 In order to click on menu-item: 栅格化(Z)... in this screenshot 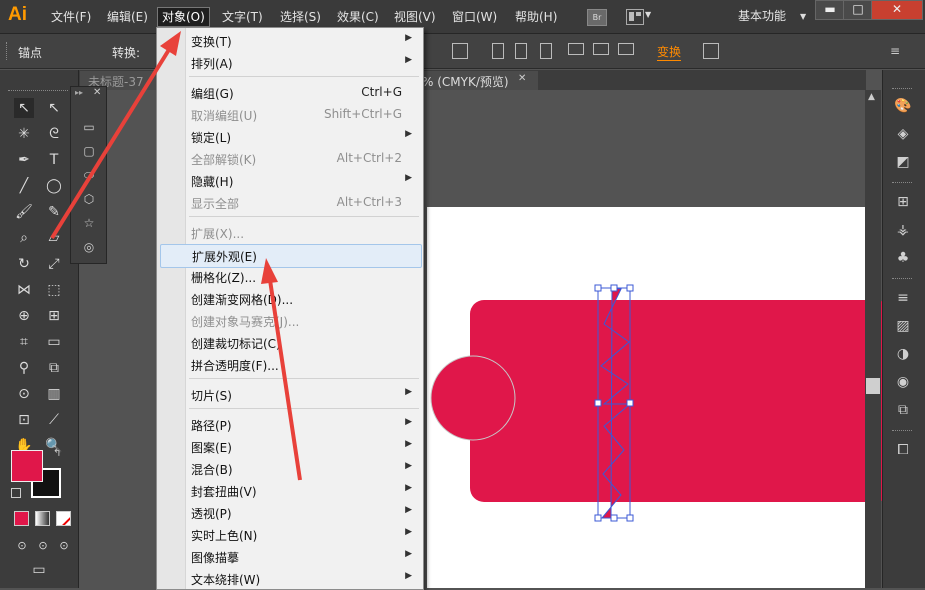, I will do `click(290, 277)`.